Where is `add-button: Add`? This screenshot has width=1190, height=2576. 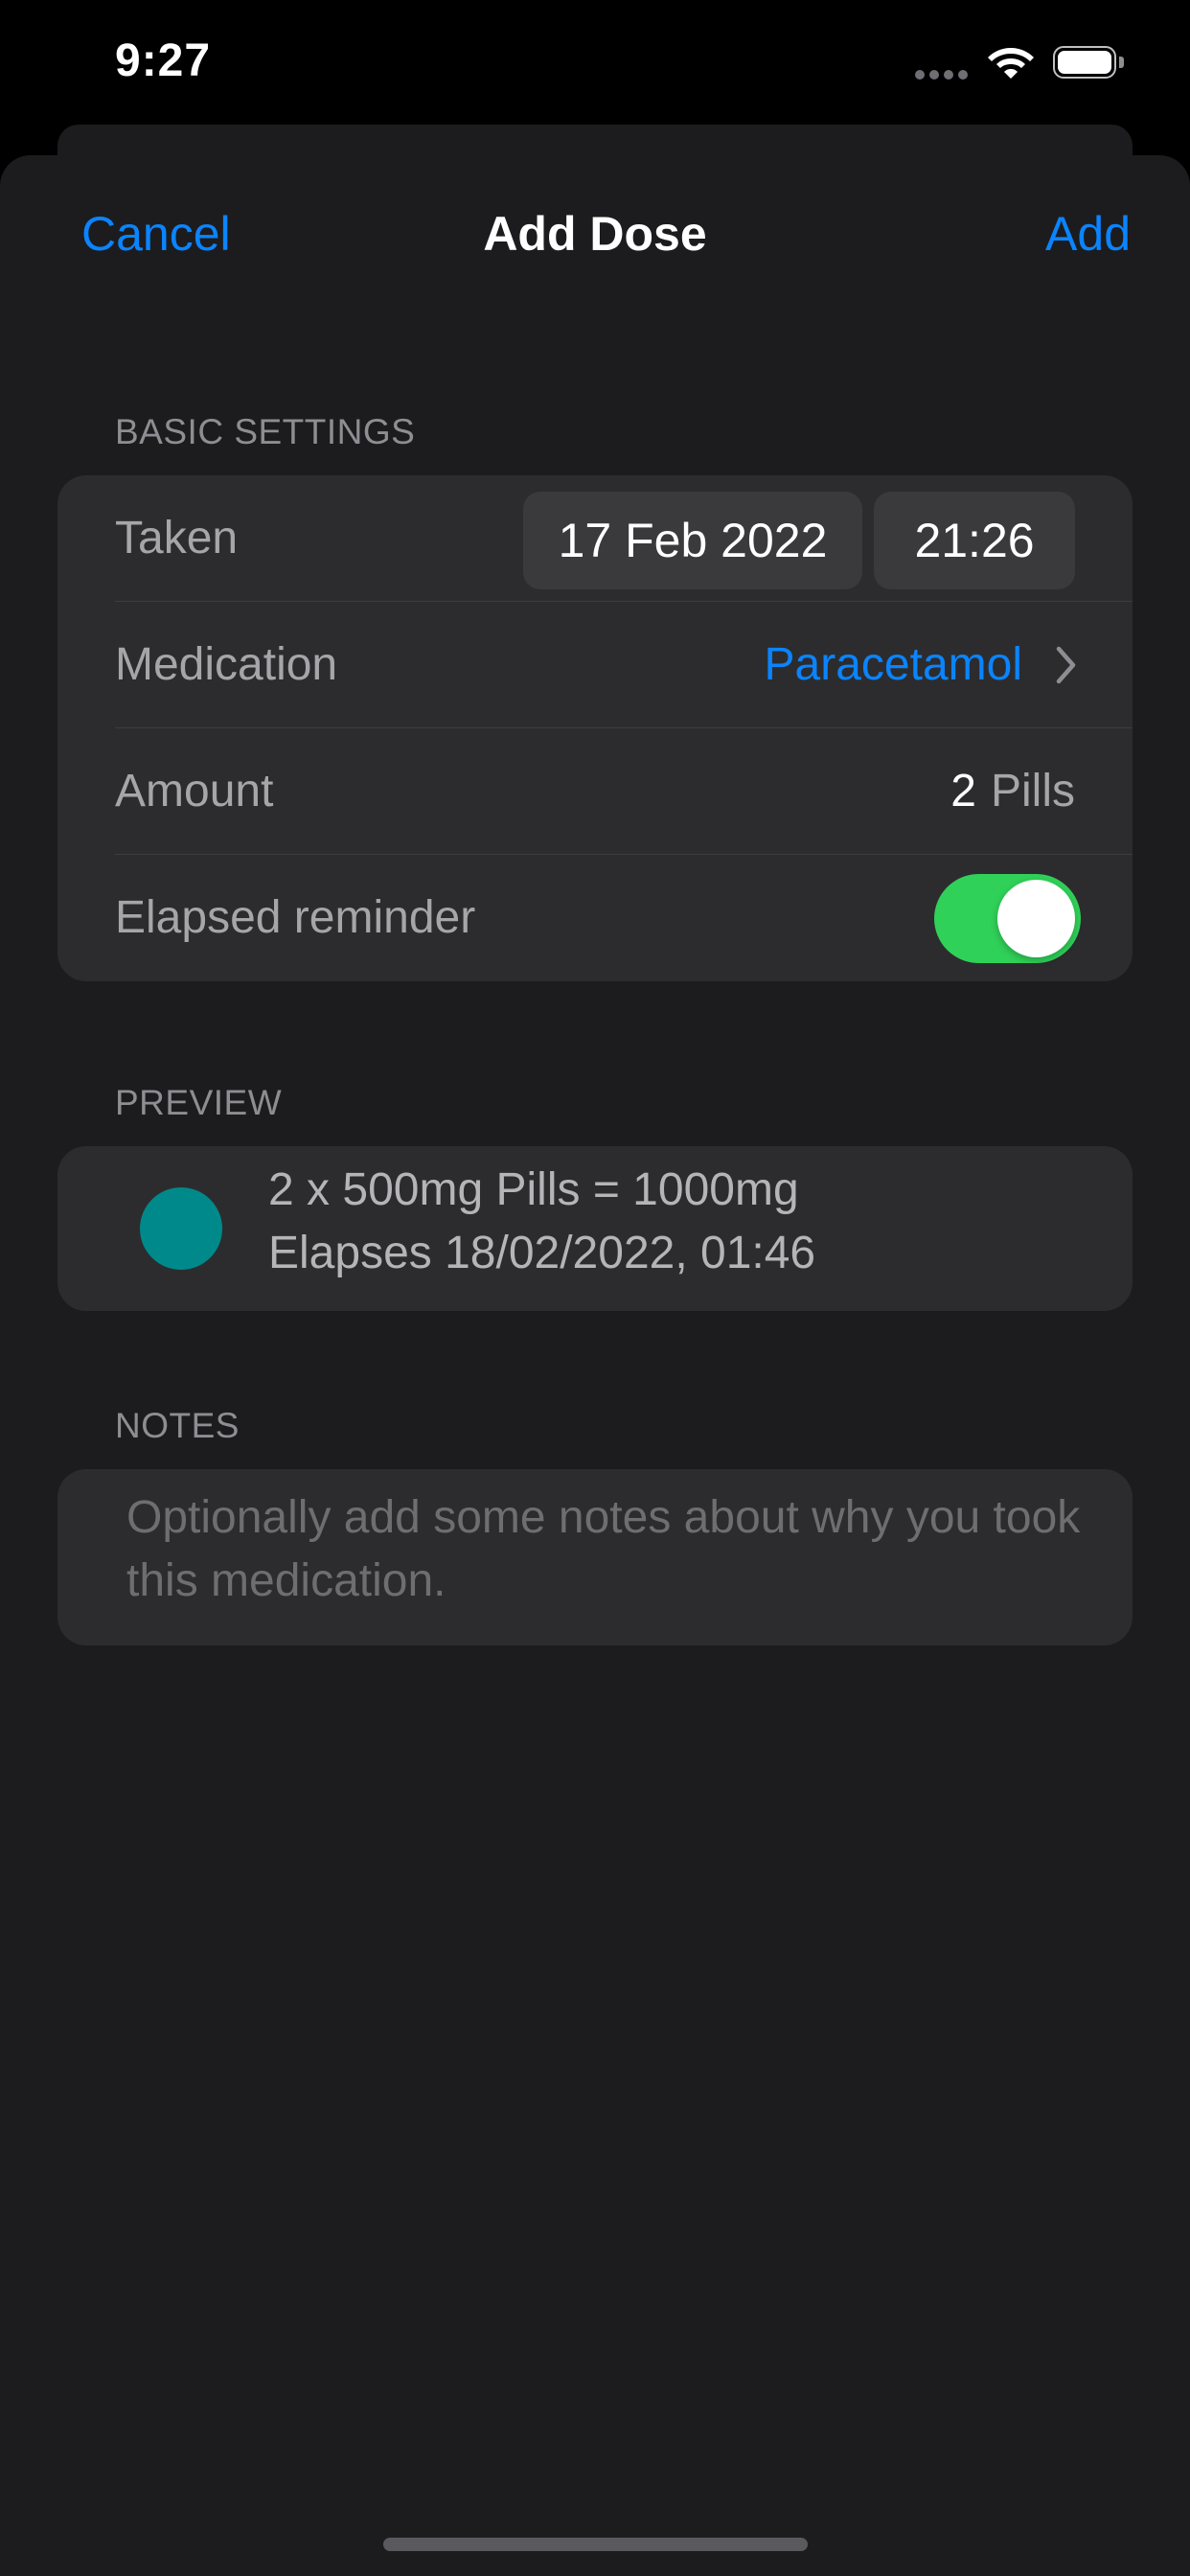 add-button: Add is located at coordinates (1088, 234).